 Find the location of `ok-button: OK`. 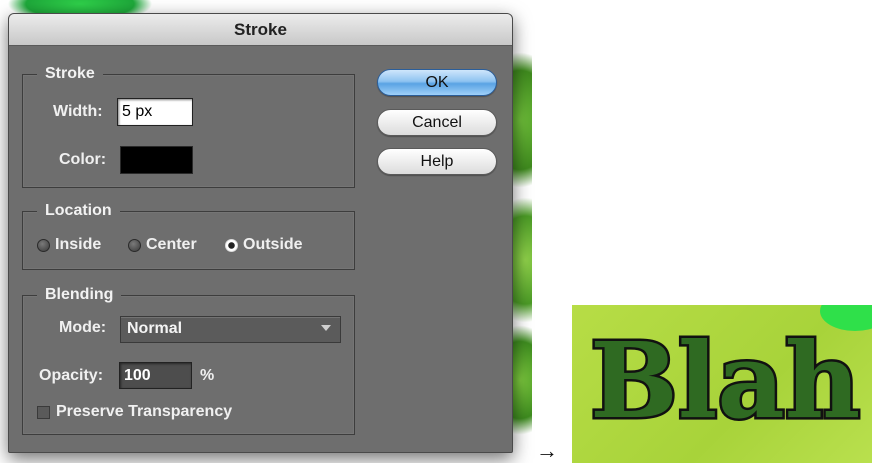

ok-button: OK is located at coordinates (437, 82).